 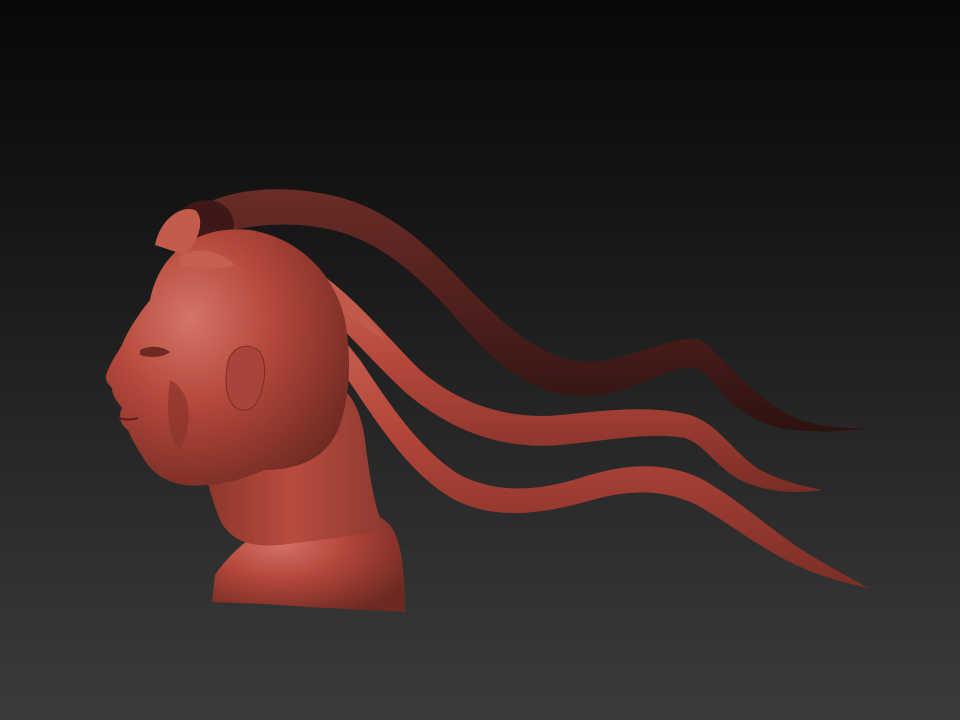 I want to click on head, so click(x=227, y=357).